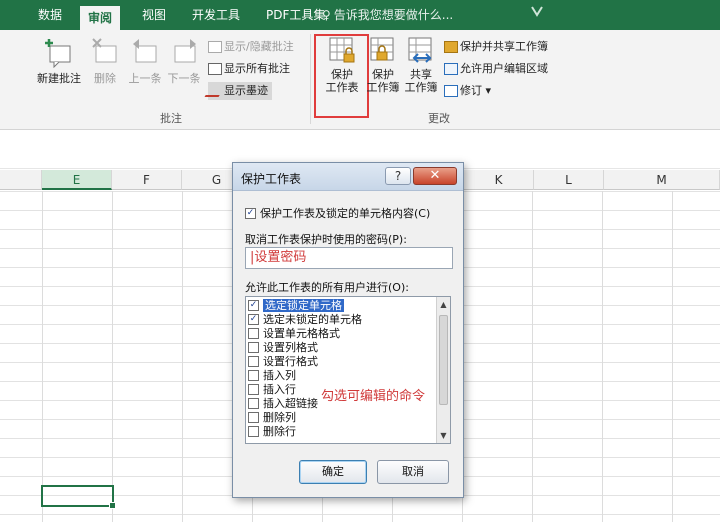 The image size is (720, 522). What do you see at coordinates (171, 118) in the screenshot?
I see `comments-group-label: 批注` at bounding box center [171, 118].